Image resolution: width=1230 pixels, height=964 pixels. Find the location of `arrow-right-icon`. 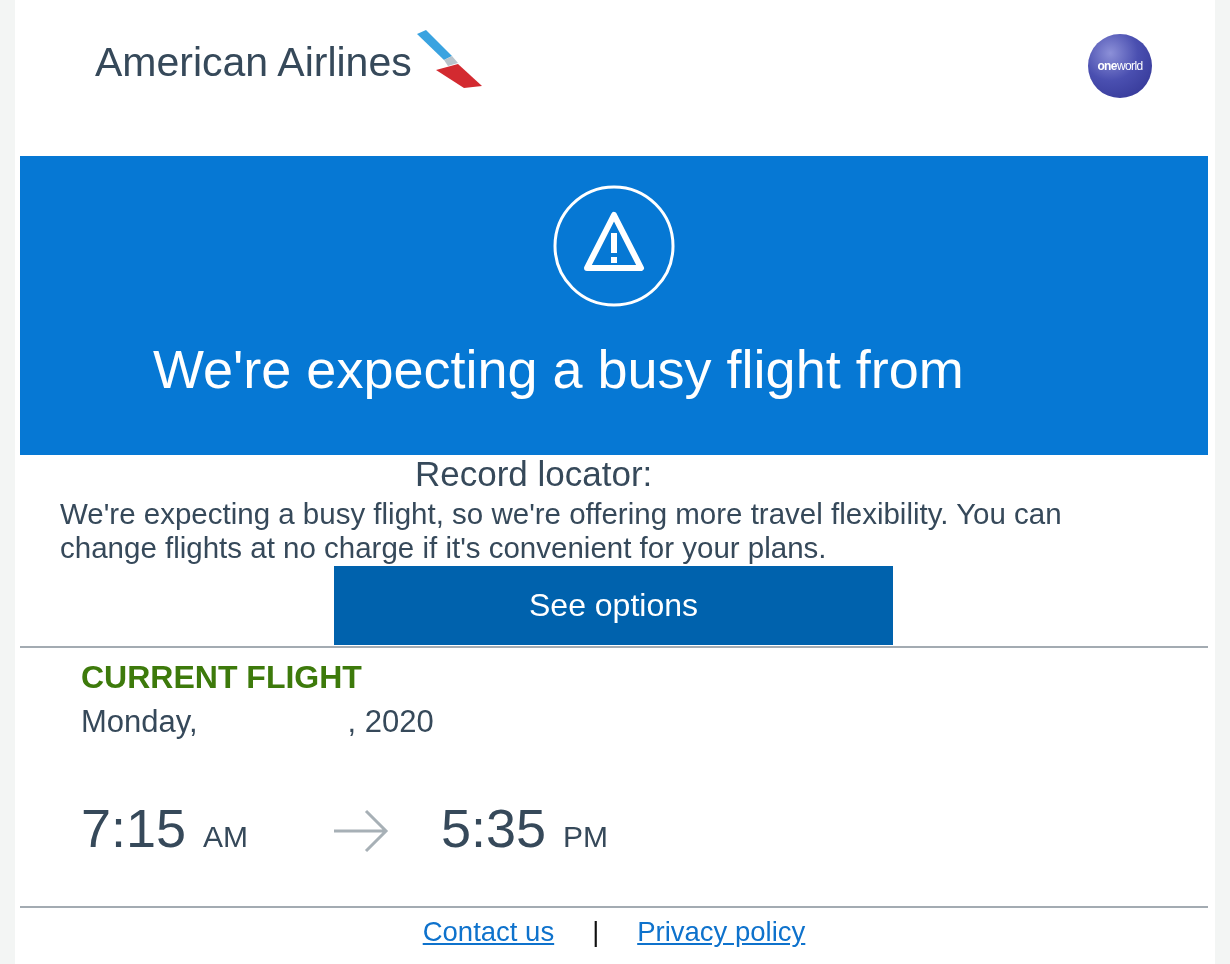

arrow-right-icon is located at coordinates (361, 831).